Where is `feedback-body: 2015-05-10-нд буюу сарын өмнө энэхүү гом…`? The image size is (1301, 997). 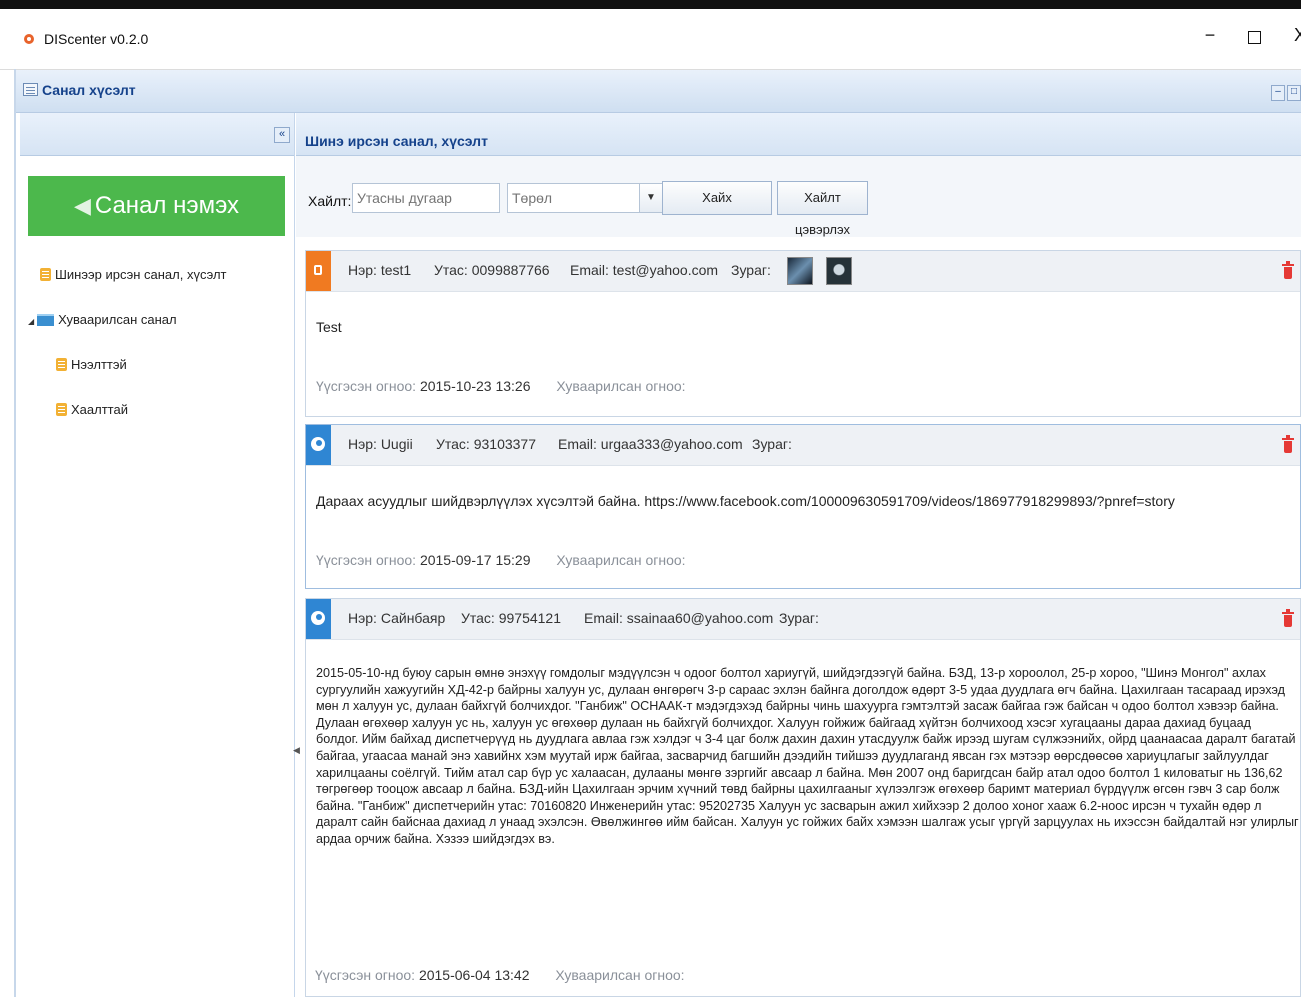 feedback-body: 2015-05-10-нд буюу сарын өмнө энэхүү гом… is located at coordinates (807, 756).